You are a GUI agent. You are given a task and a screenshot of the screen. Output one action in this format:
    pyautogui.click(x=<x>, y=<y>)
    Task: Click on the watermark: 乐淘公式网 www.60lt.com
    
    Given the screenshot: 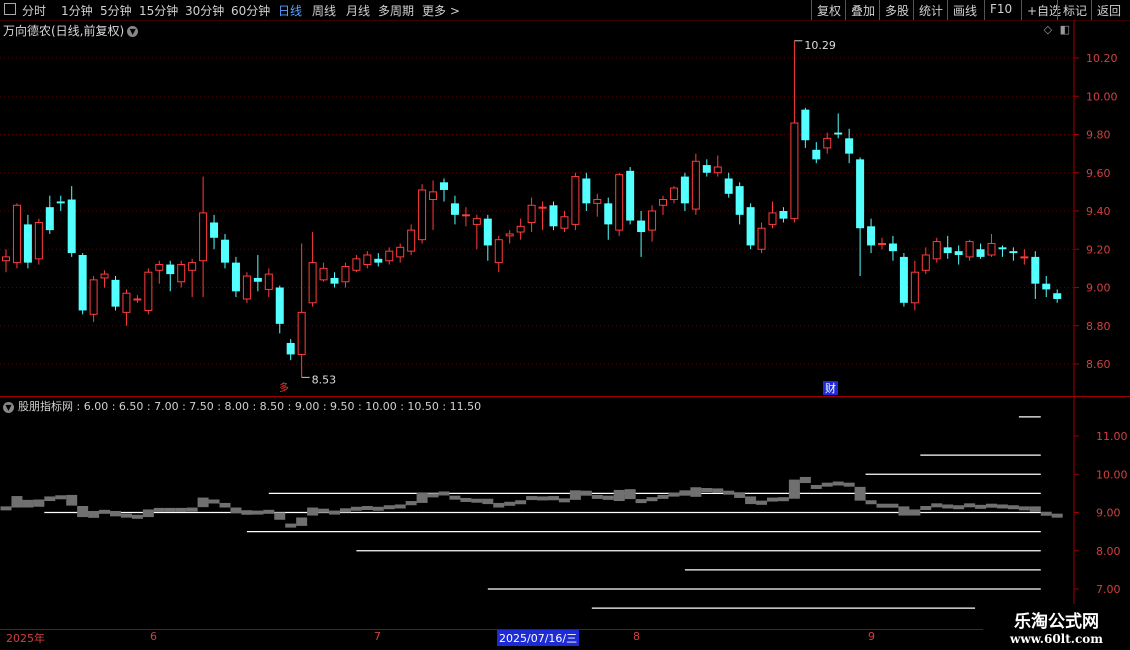 What is the action you would take?
    pyautogui.click(x=1056, y=627)
    